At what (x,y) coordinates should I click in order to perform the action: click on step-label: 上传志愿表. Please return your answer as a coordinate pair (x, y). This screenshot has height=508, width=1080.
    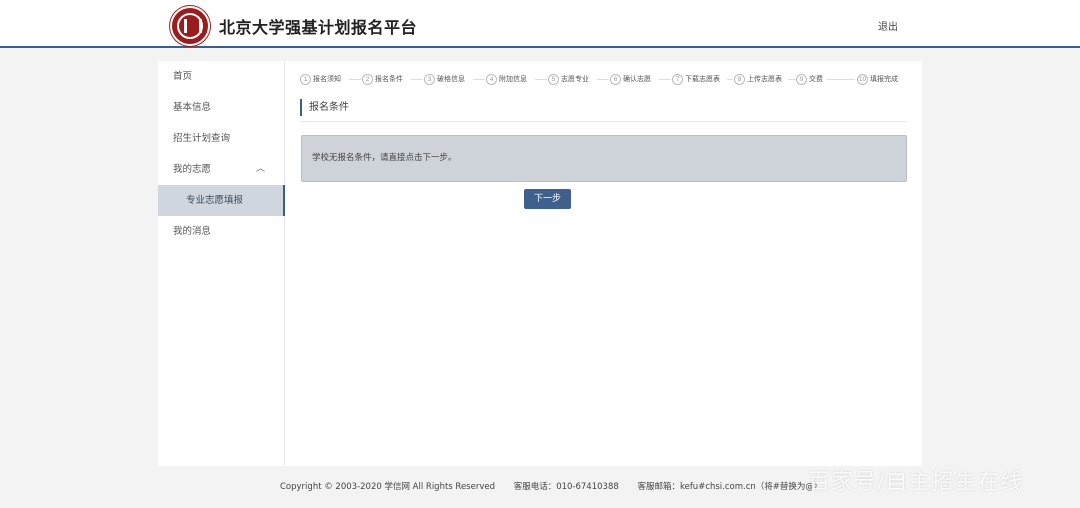
    Looking at the image, I should click on (764, 79).